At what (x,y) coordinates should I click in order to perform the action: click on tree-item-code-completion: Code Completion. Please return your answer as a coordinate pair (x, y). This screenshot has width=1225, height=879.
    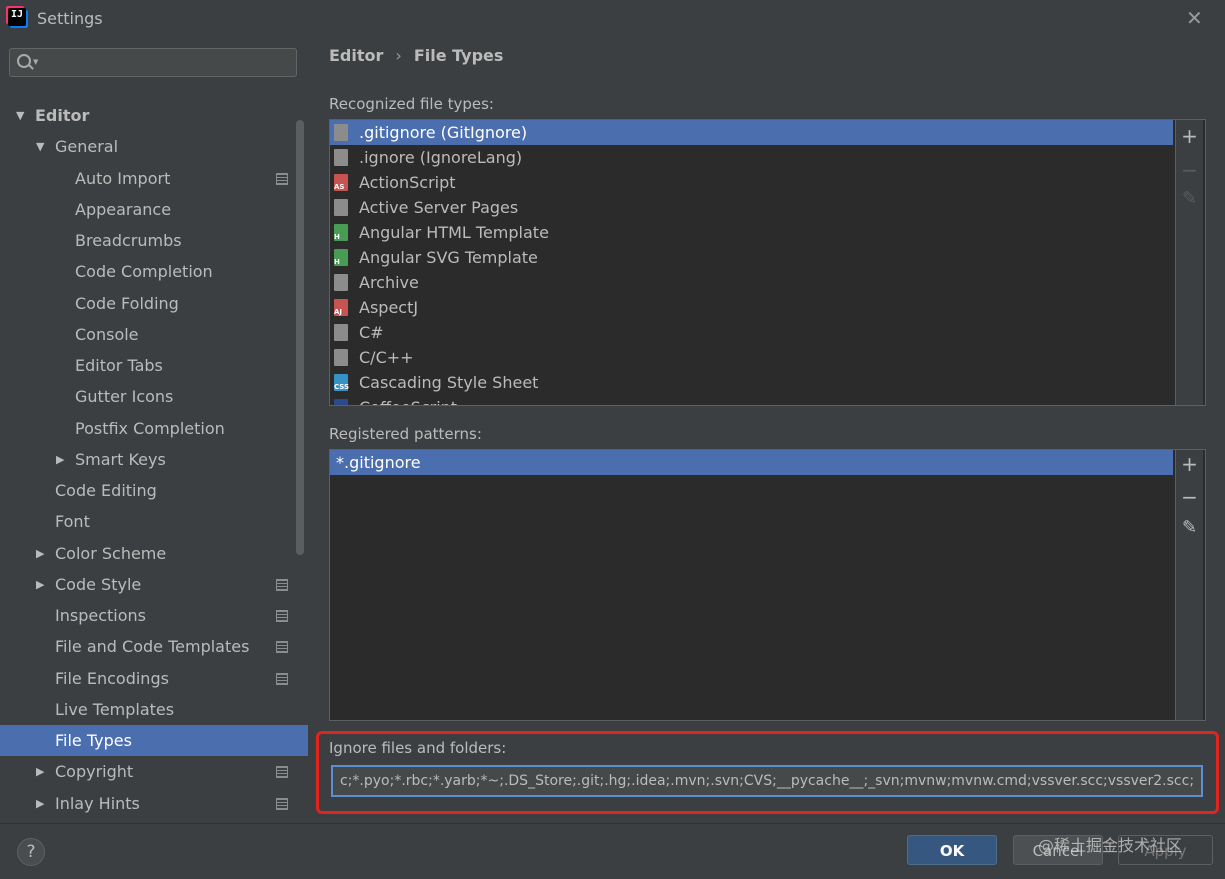
    Looking at the image, I should click on (144, 271).